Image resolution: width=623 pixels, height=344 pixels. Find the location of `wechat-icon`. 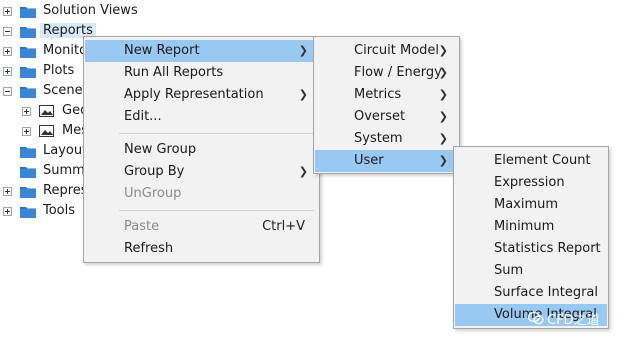

wechat-icon is located at coordinates (536, 318).